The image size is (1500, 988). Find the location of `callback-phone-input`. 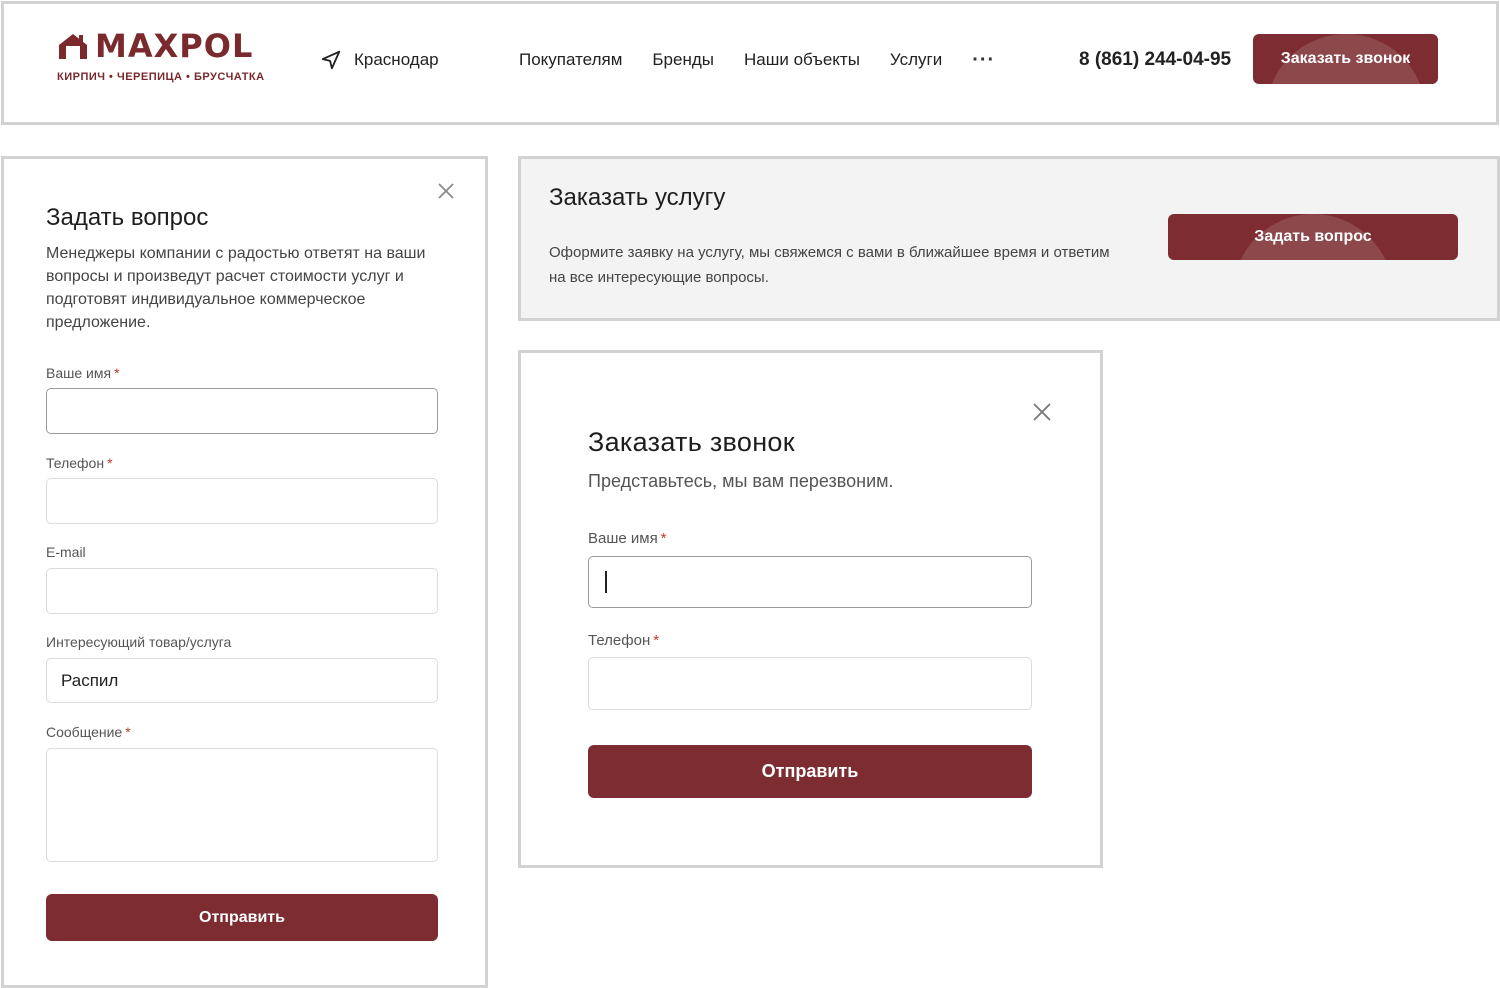

callback-phone-input is located at coordinates (810, 683).